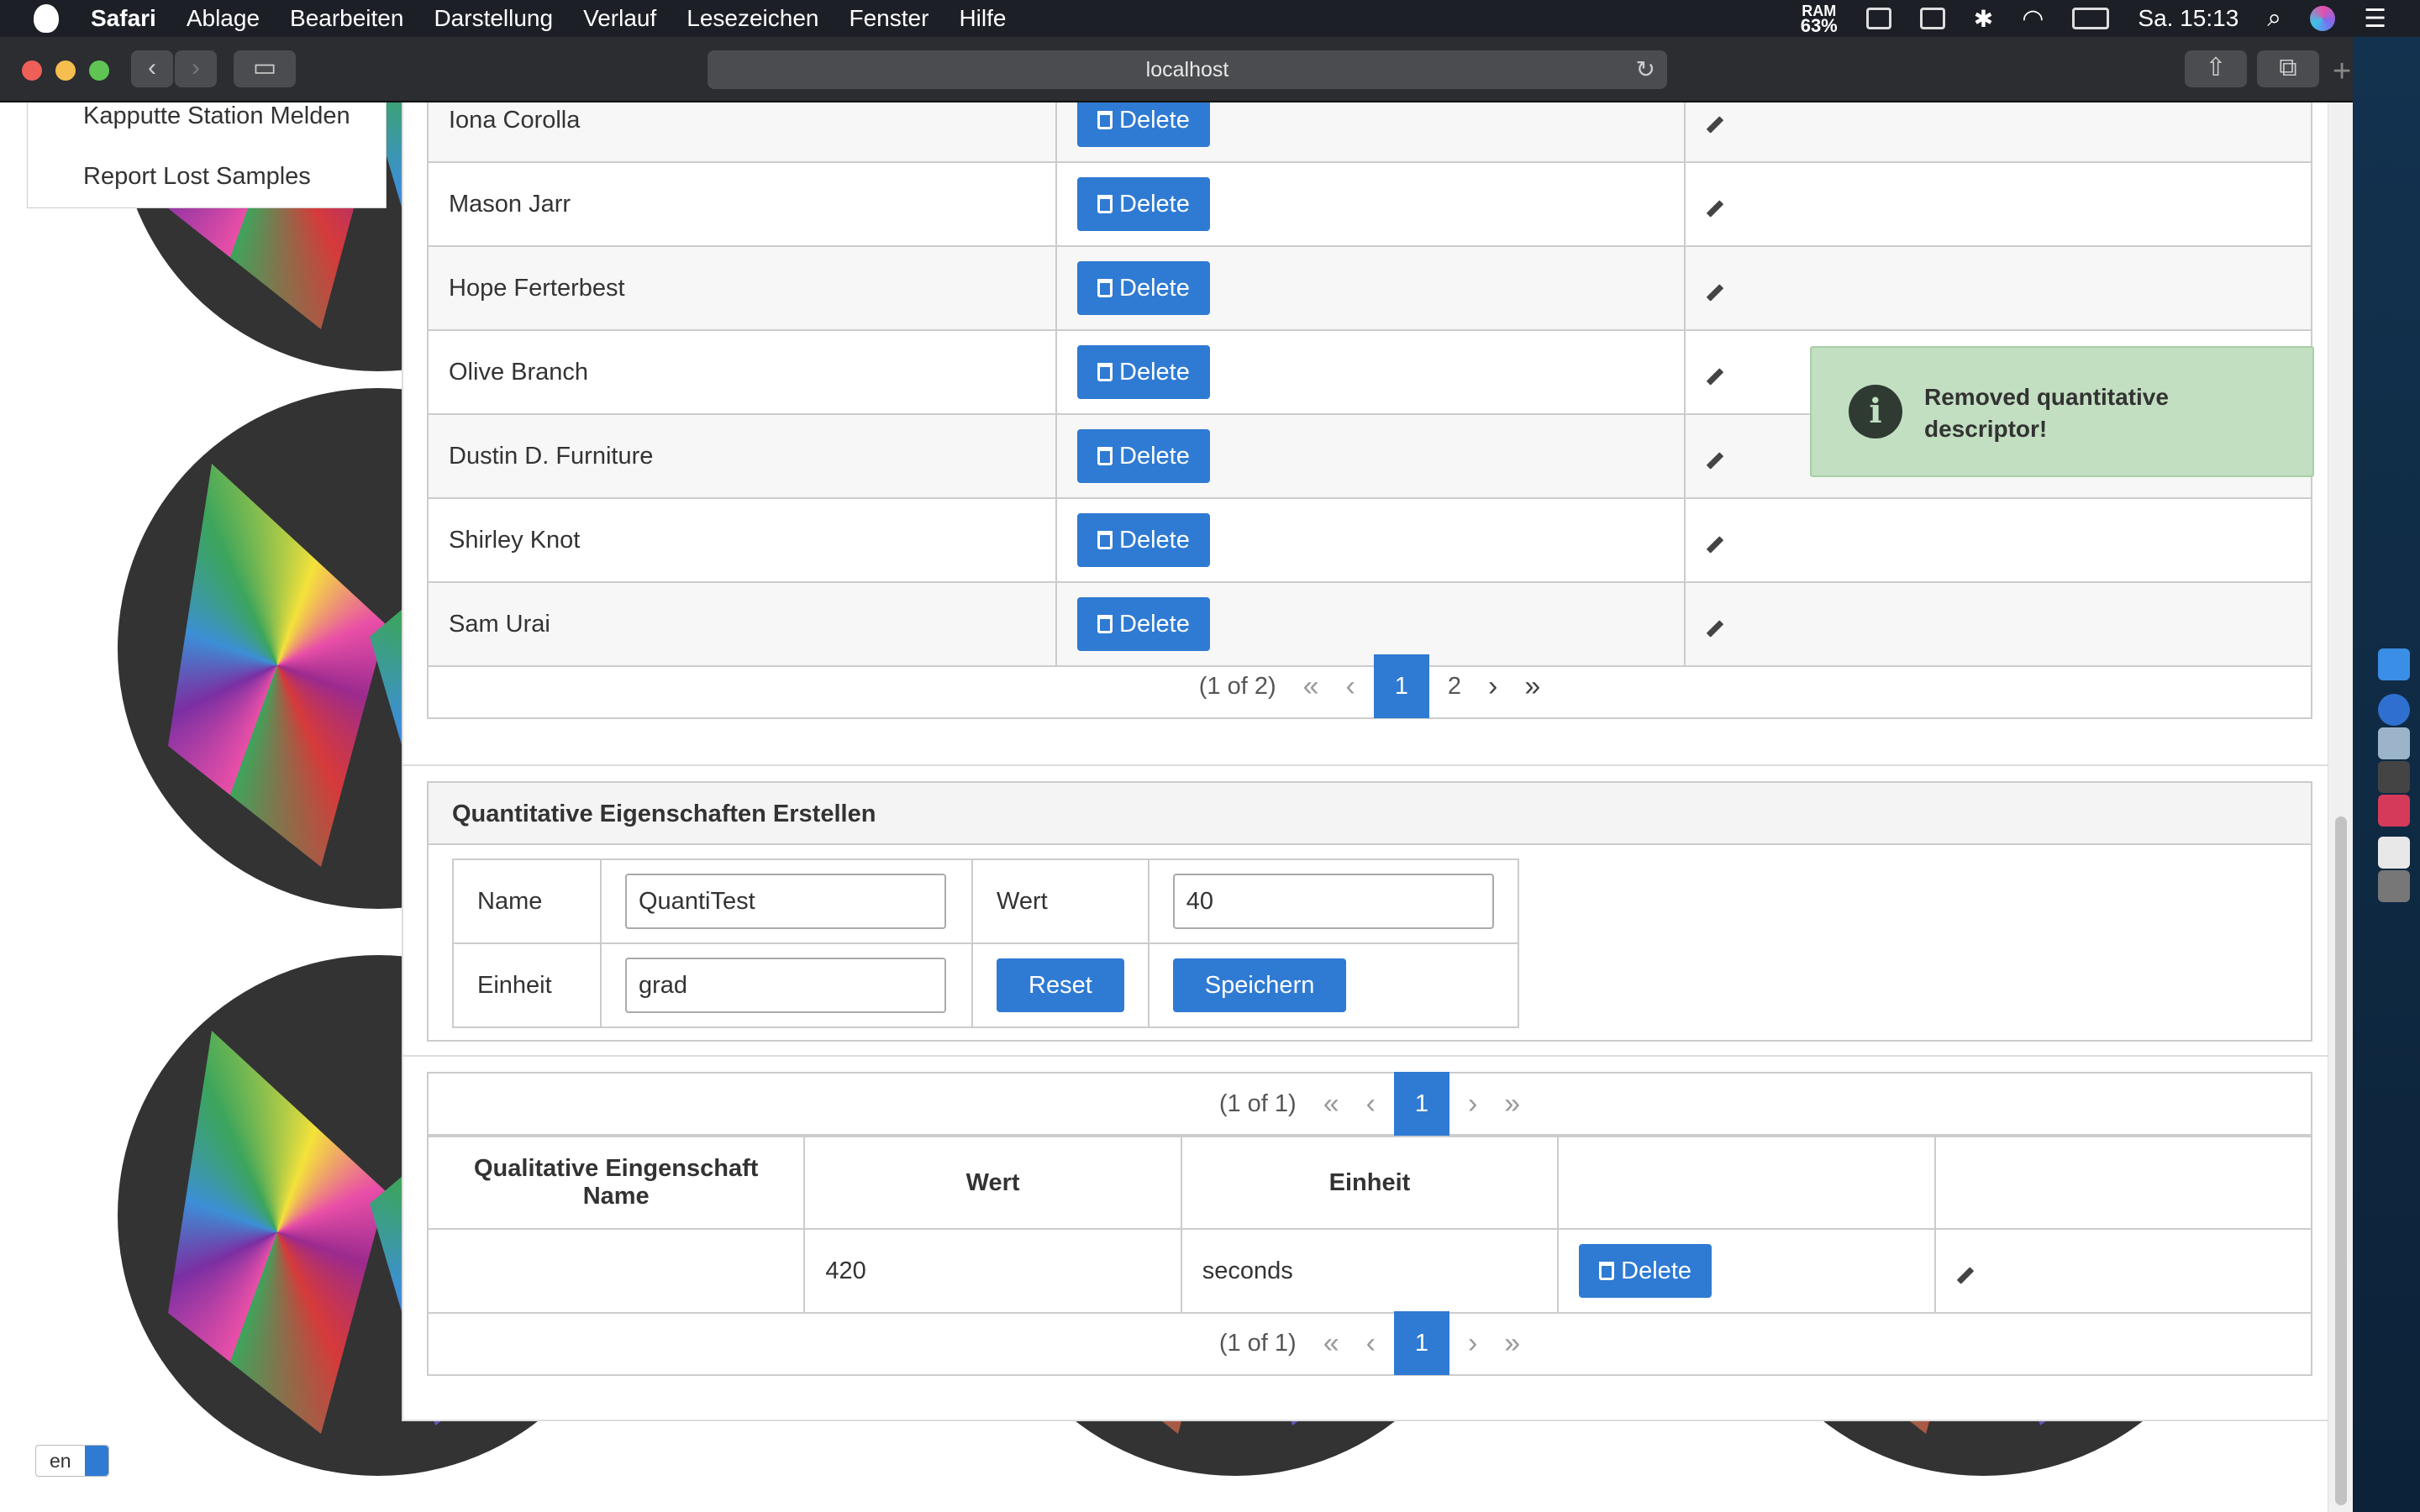 The height and width of the screenshot is (1512, 2420). Describe the element at coordinates (197, 177) in the screenshot. I see `menu-item-report-lost-samples: Report Lost Samples` at that location.